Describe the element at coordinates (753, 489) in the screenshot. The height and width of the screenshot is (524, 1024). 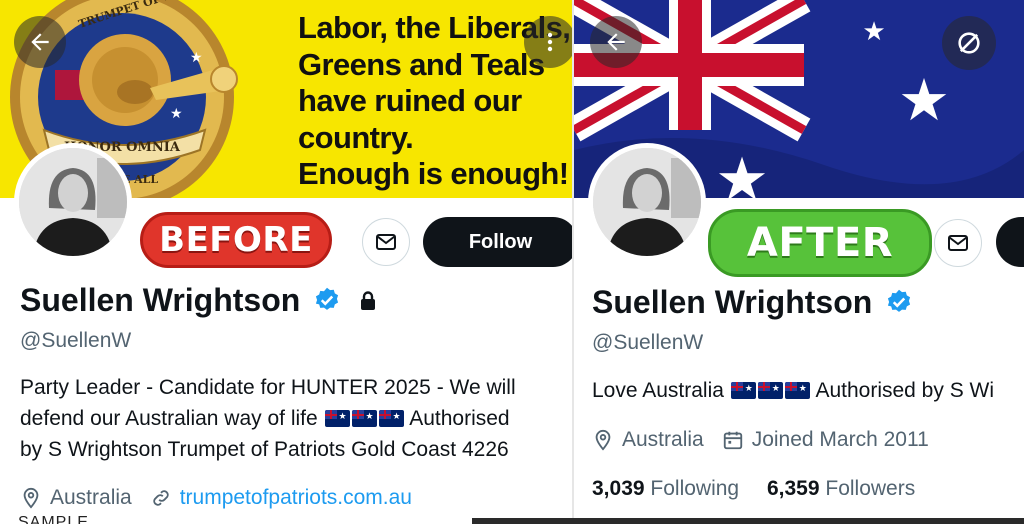
I see `follow-stats: 3,039 Following 6,359 Followers` at that location.